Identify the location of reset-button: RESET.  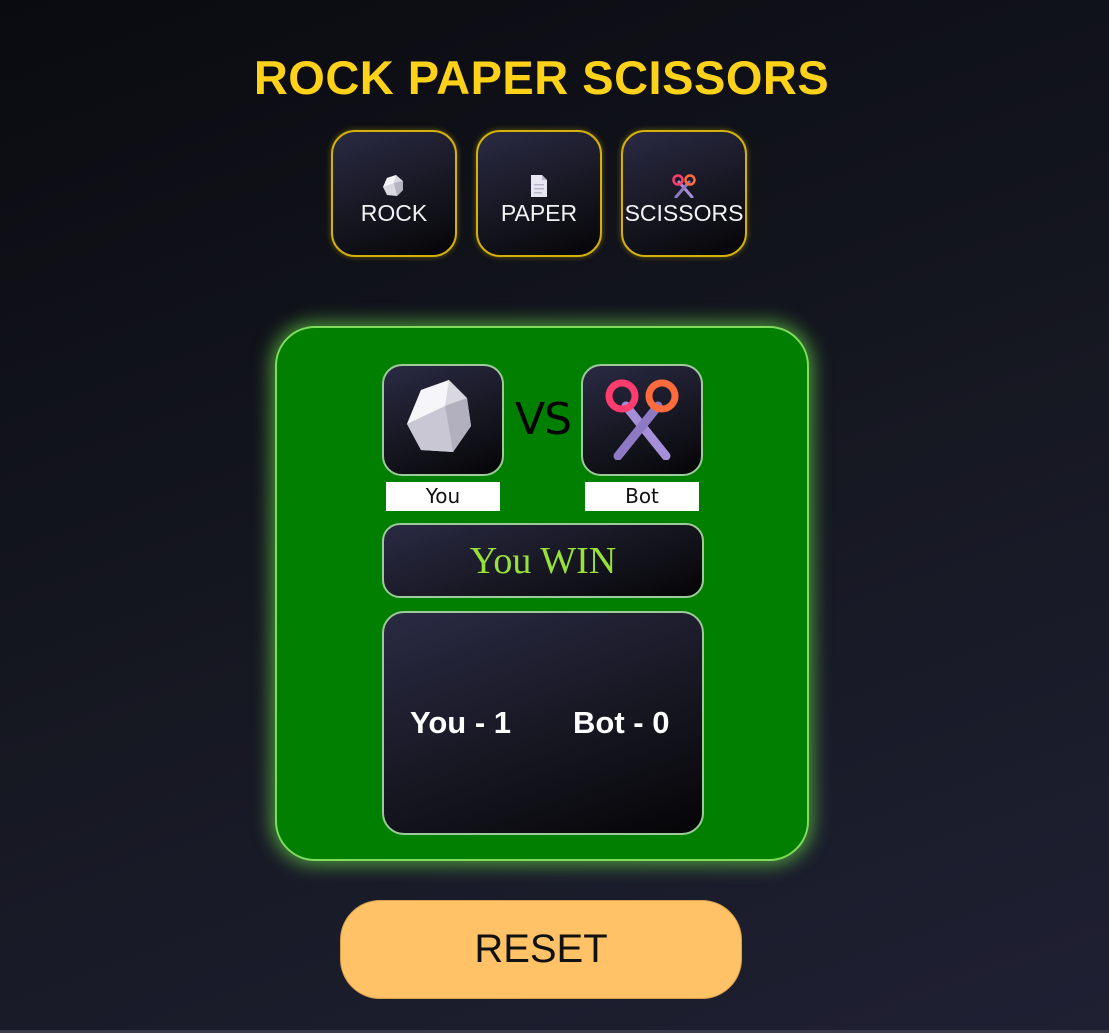
(541, 949).